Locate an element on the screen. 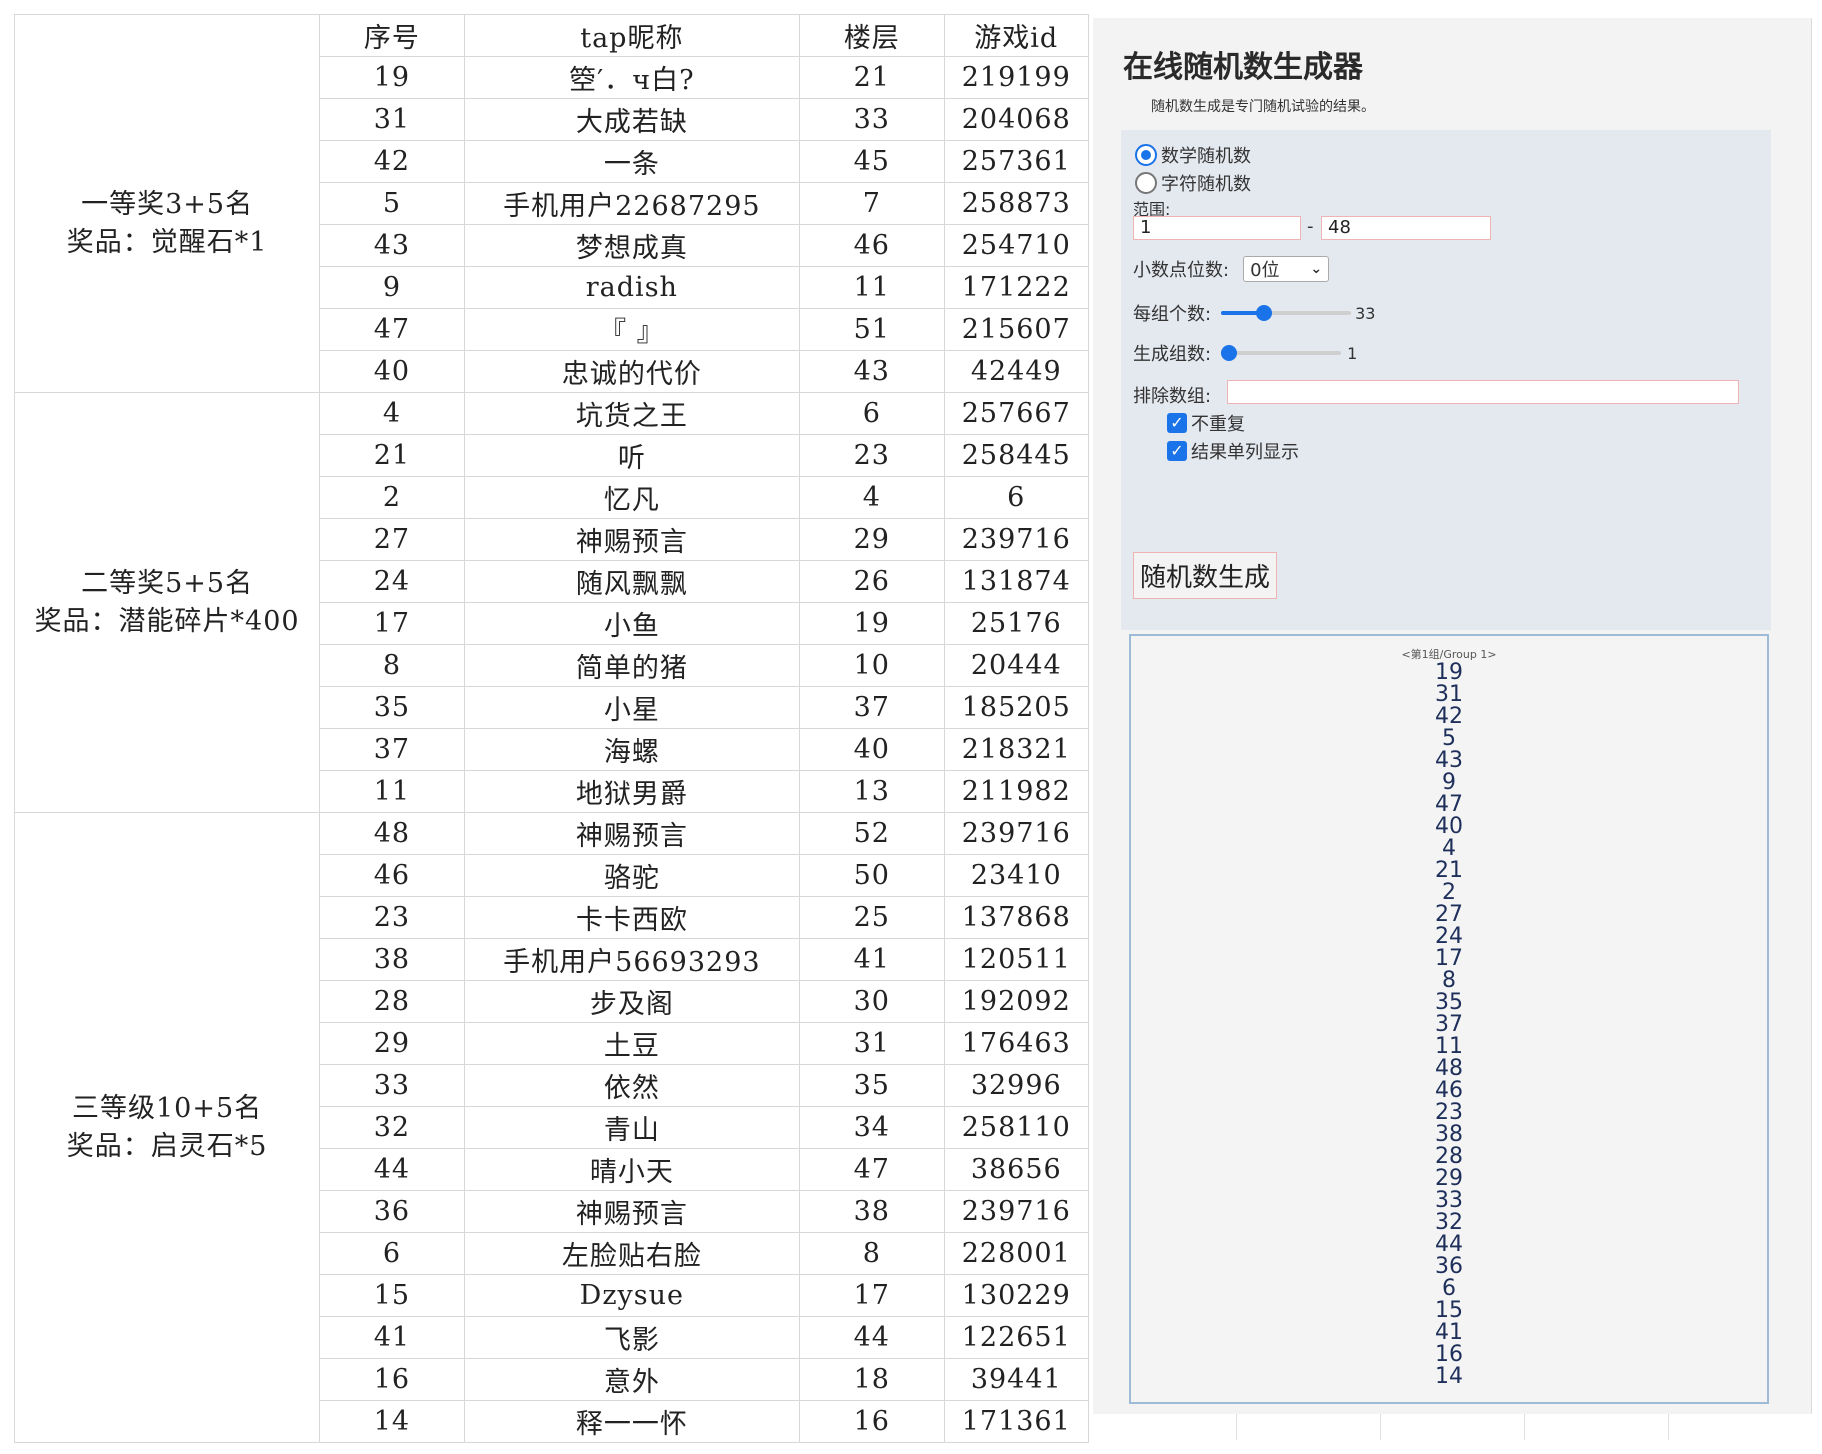 The width and height of the screenshot is (1822, 1454). cell-floor: 6 is located at coordinates (872, 414).